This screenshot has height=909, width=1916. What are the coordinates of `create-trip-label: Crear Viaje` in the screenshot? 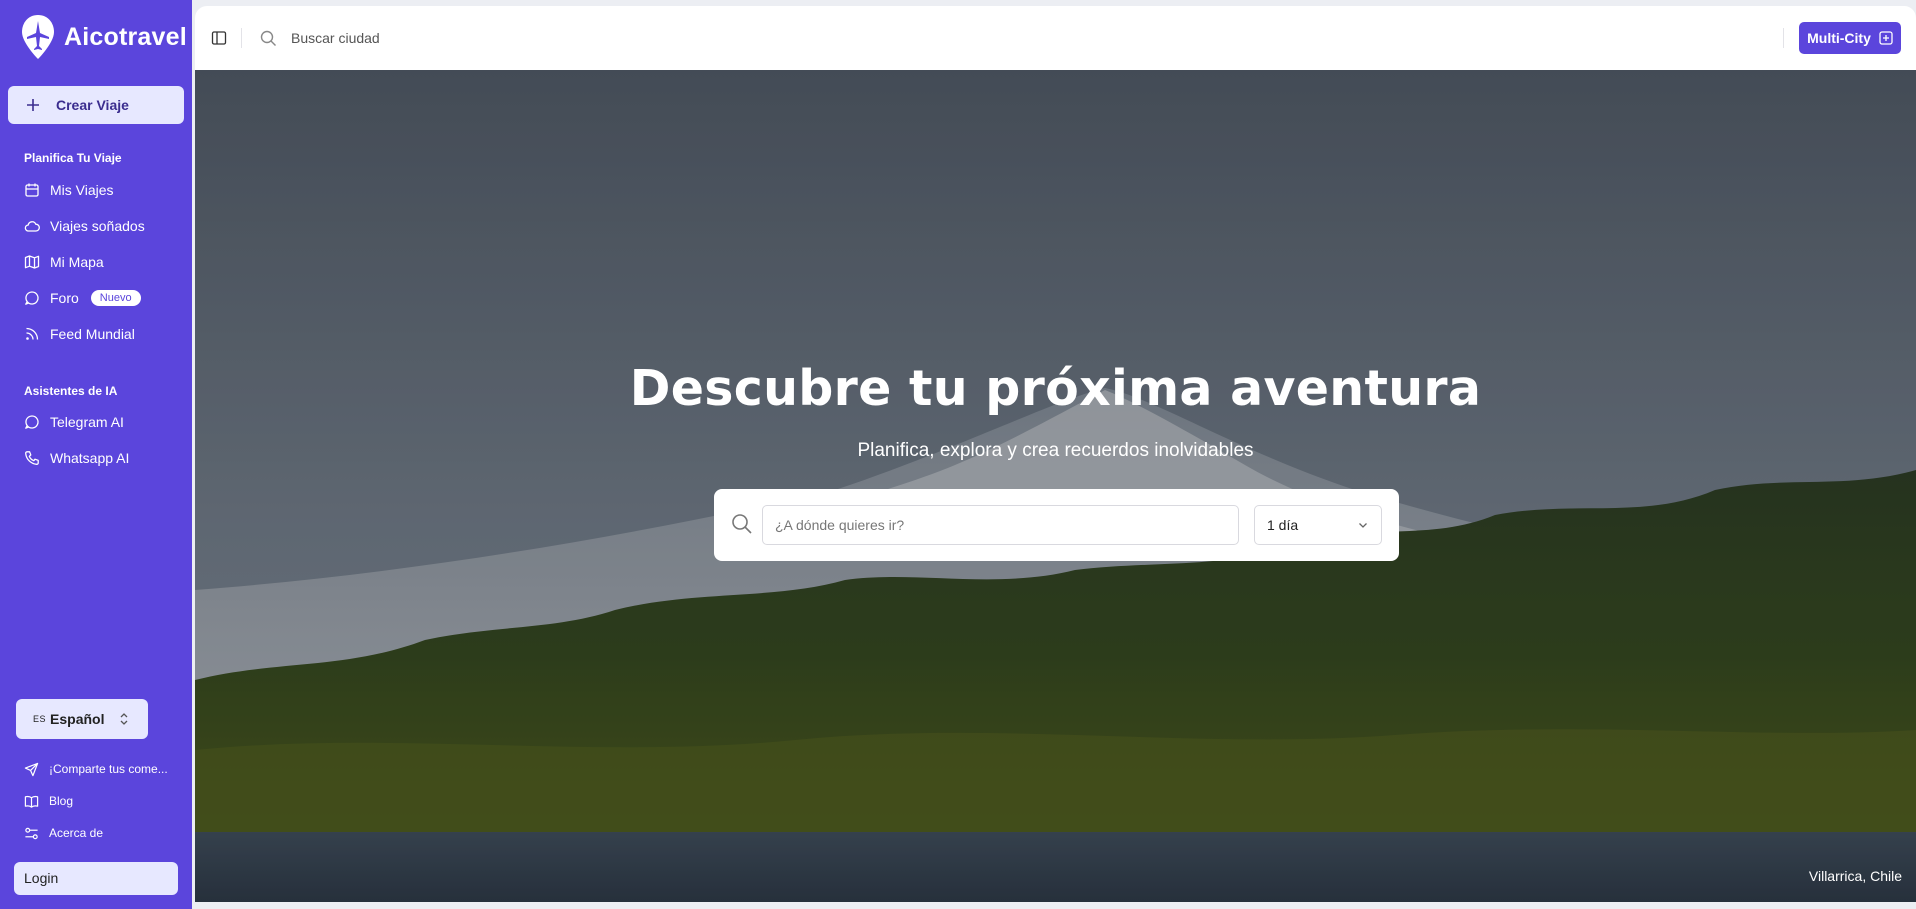 It's located at (92, 105).